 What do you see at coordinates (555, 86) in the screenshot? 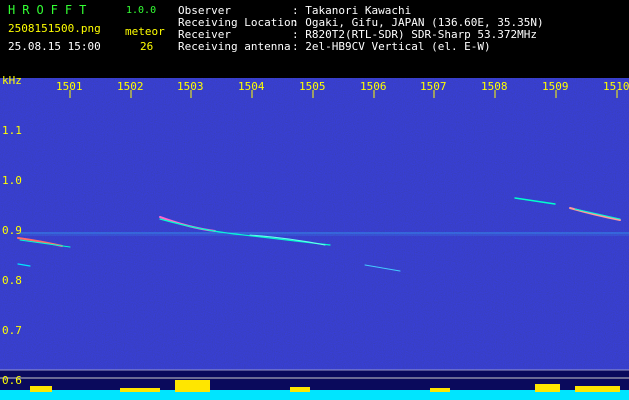
I see `x-tick-label: 1509` at bounding box center [555, 86].